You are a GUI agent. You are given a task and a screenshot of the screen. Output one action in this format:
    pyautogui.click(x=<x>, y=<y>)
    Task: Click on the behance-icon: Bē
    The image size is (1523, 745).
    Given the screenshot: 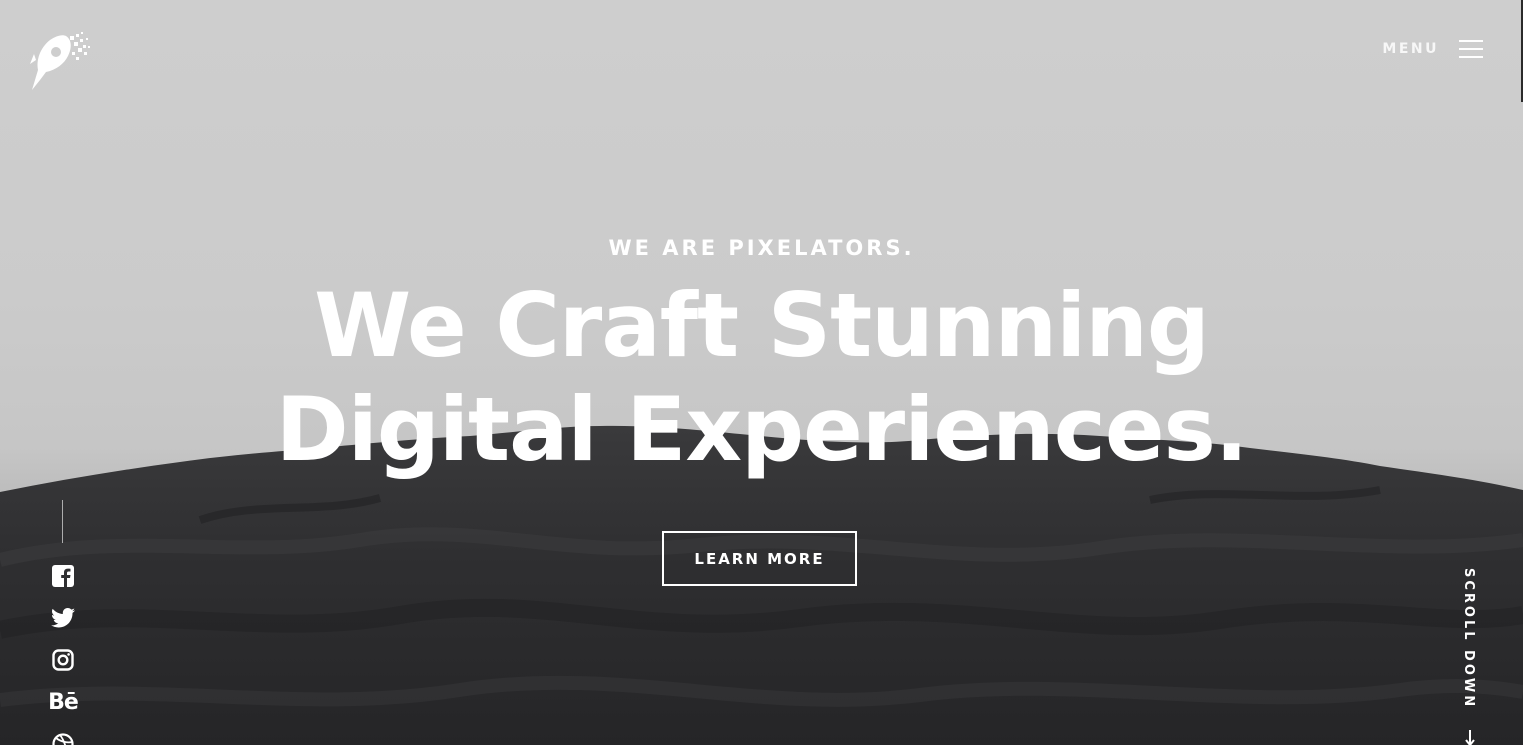 What is the action you would take?
    pyautogui.click(x=63, y=702)
    